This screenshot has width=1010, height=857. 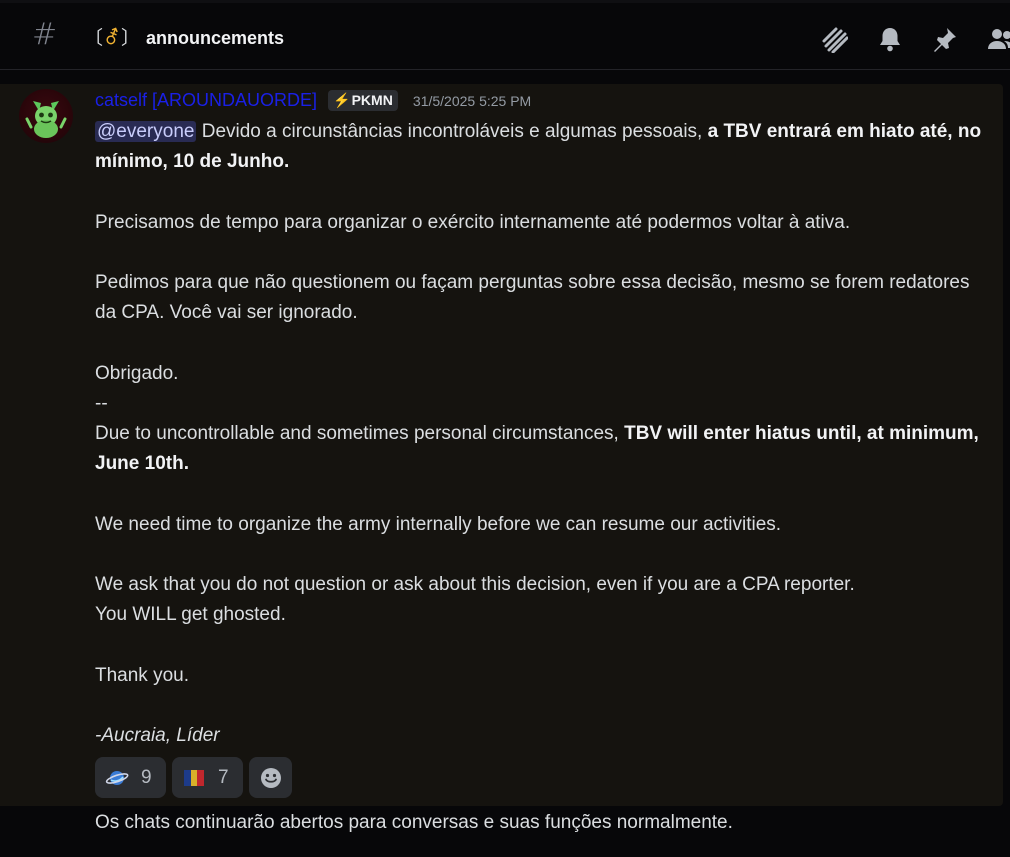 What do you see at coordinates (146, 131) in the screenshot?
I see `mention-everyone: @everyone` at bounding box center [146, 131].